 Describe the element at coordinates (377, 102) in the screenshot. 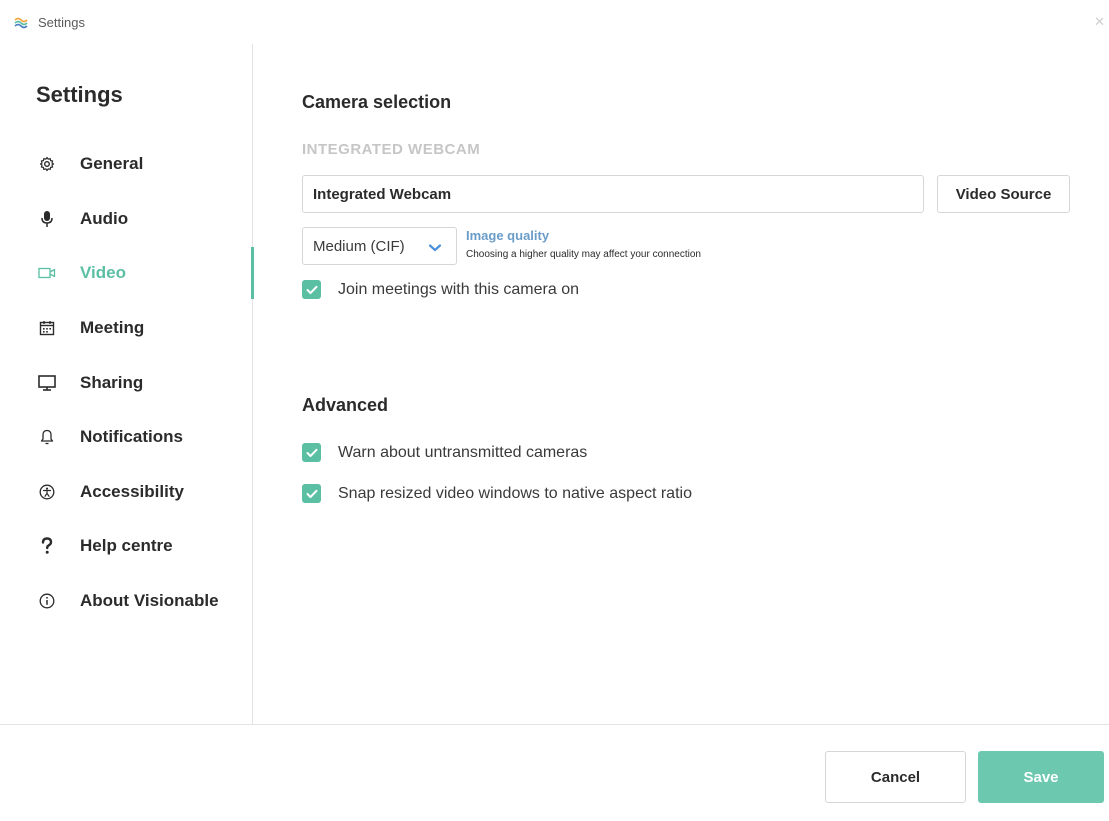

I see `camera-selection-heading: Camera selection` at that location.